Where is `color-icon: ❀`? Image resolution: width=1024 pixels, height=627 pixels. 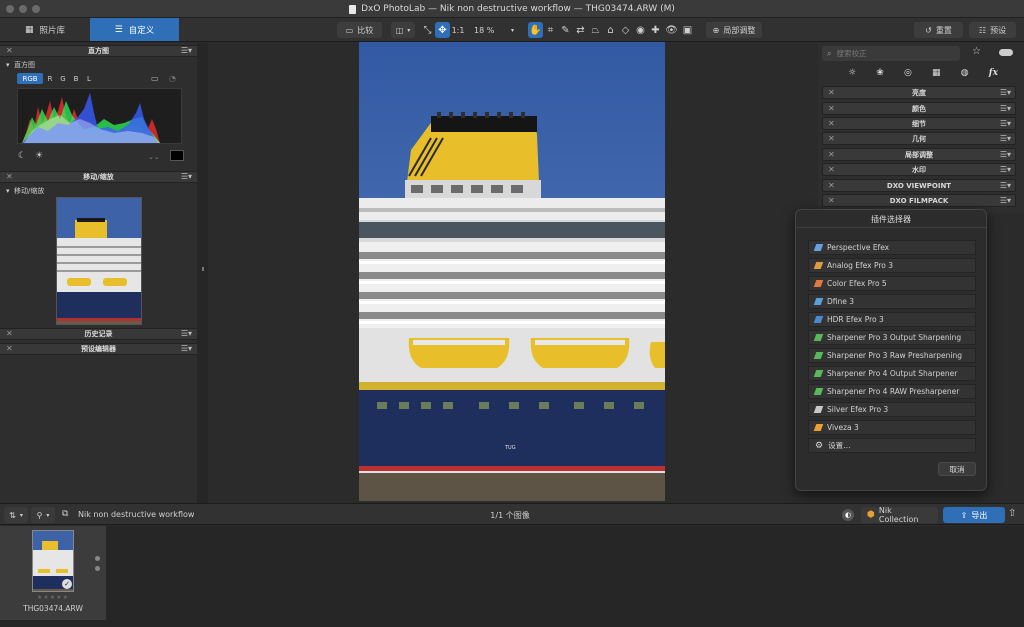
color-icon: ❀ is located at coordinates (880, 73).